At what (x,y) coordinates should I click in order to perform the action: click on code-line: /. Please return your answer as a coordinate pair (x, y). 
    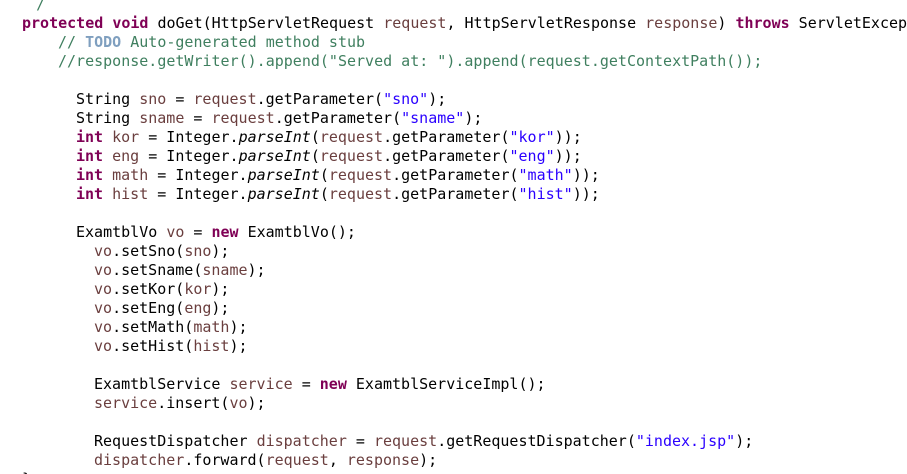
    Looking at the image, I should click on (22, 7).